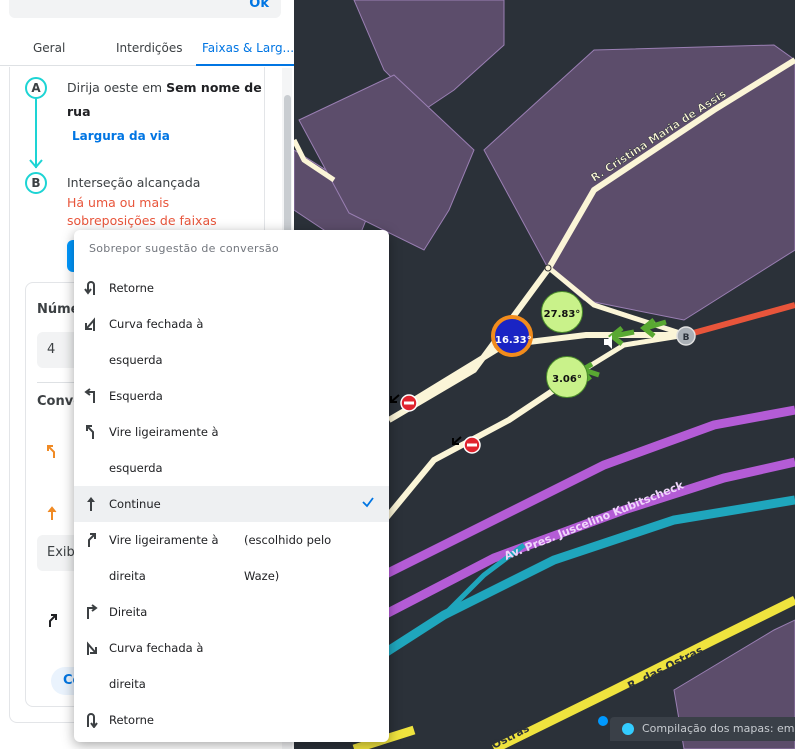  Describe the element at coordinates (567, 379) in the screenshot. I see `angle-value-3: 3.06°` at that location.